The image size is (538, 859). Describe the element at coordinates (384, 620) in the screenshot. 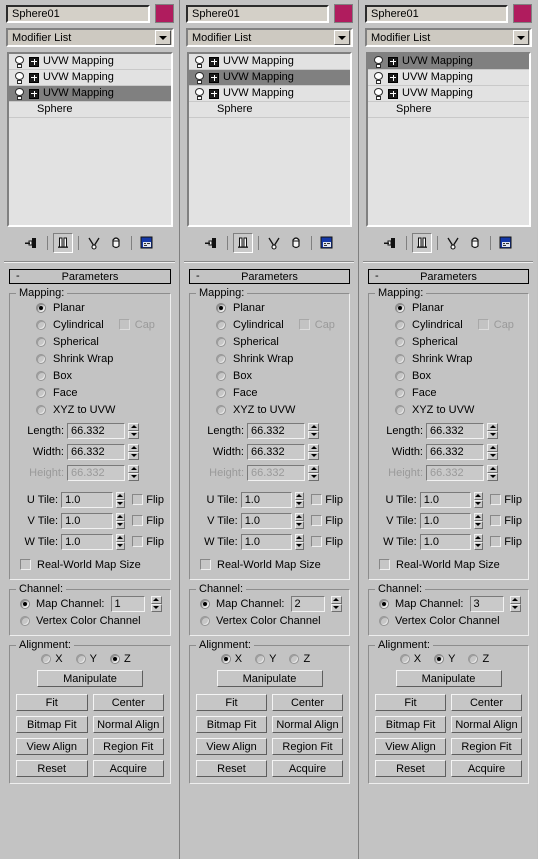

I see `vertex-color-channel-radio` at that location.